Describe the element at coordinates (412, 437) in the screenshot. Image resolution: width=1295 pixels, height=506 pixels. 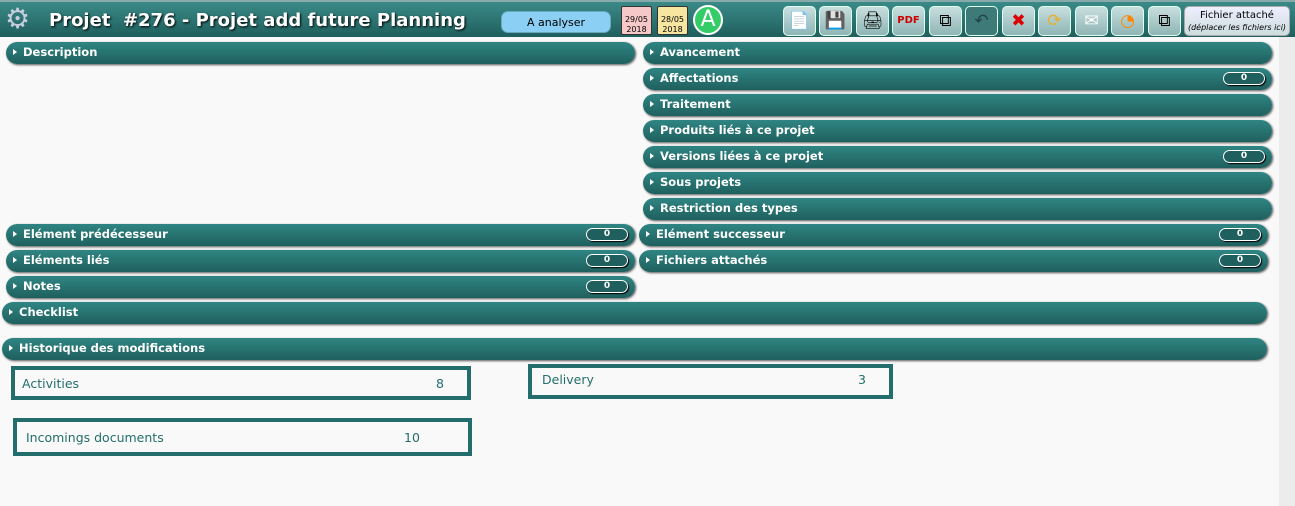
I see `counter-value: 10` at that location.